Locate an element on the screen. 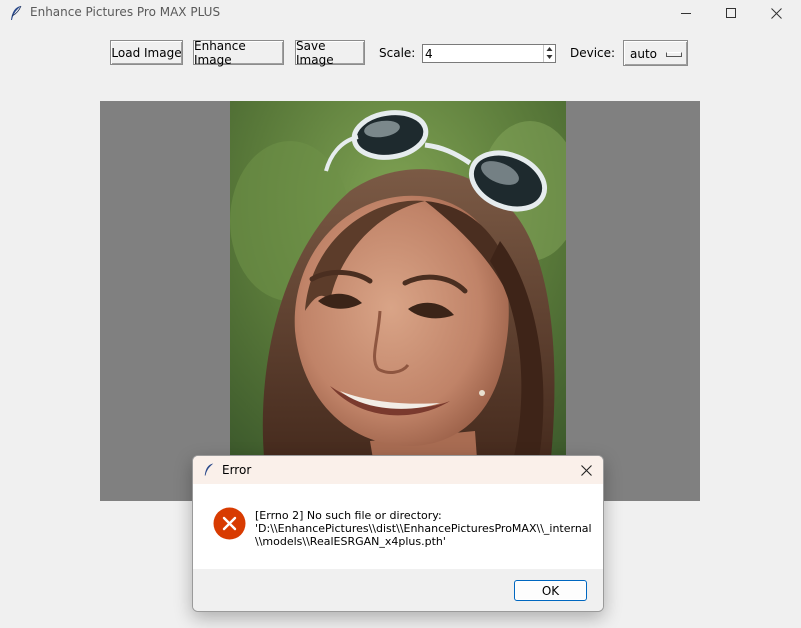 This screenshot has height=628, width=801. error-message-line: [Errno 2] No such file or directory: is located at coordinates (348, 515).